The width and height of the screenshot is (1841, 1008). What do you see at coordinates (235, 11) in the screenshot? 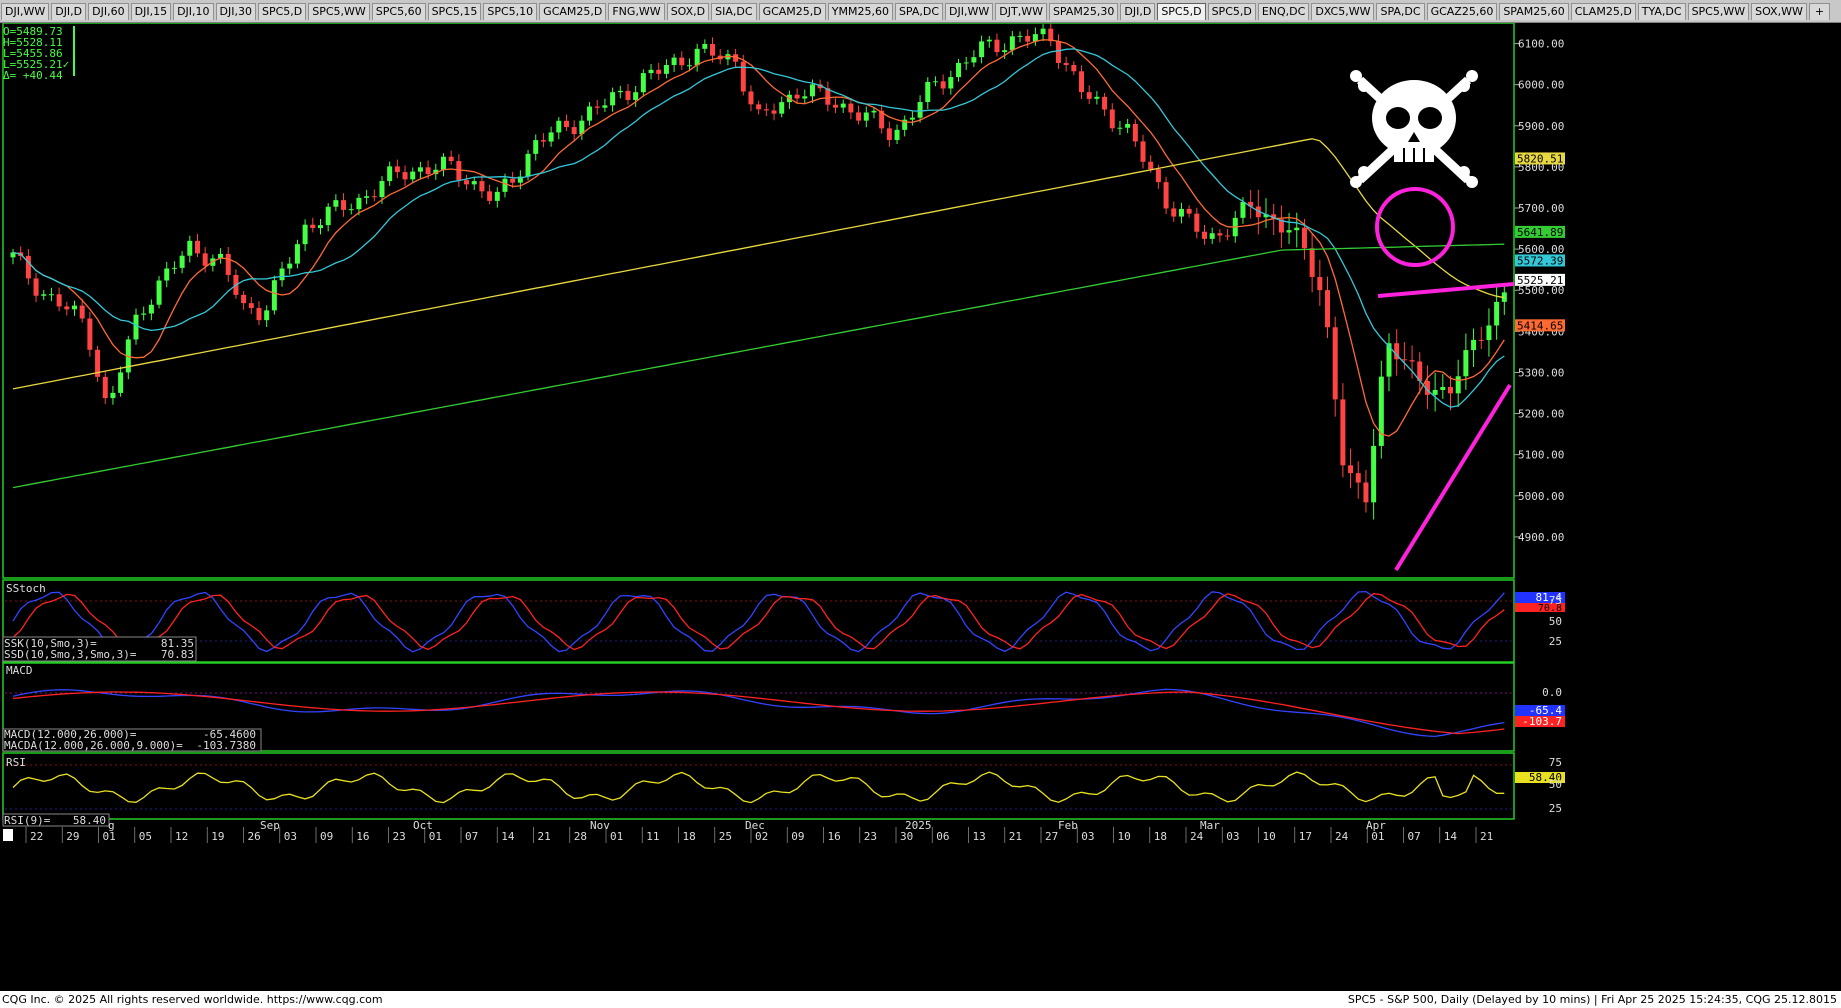
I see `symbol-tab: DJI,30` at bounding box center [235, 11].